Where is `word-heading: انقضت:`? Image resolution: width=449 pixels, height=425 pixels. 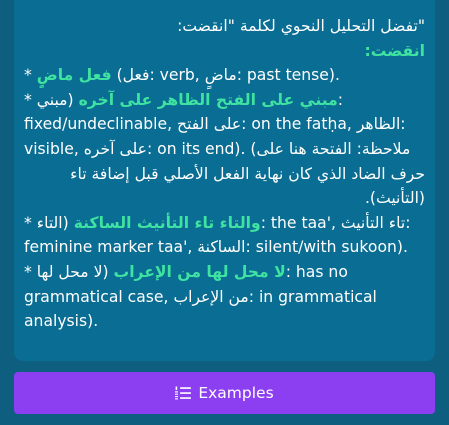 word-heading: انقضت: is located at coordinates (394, 50).